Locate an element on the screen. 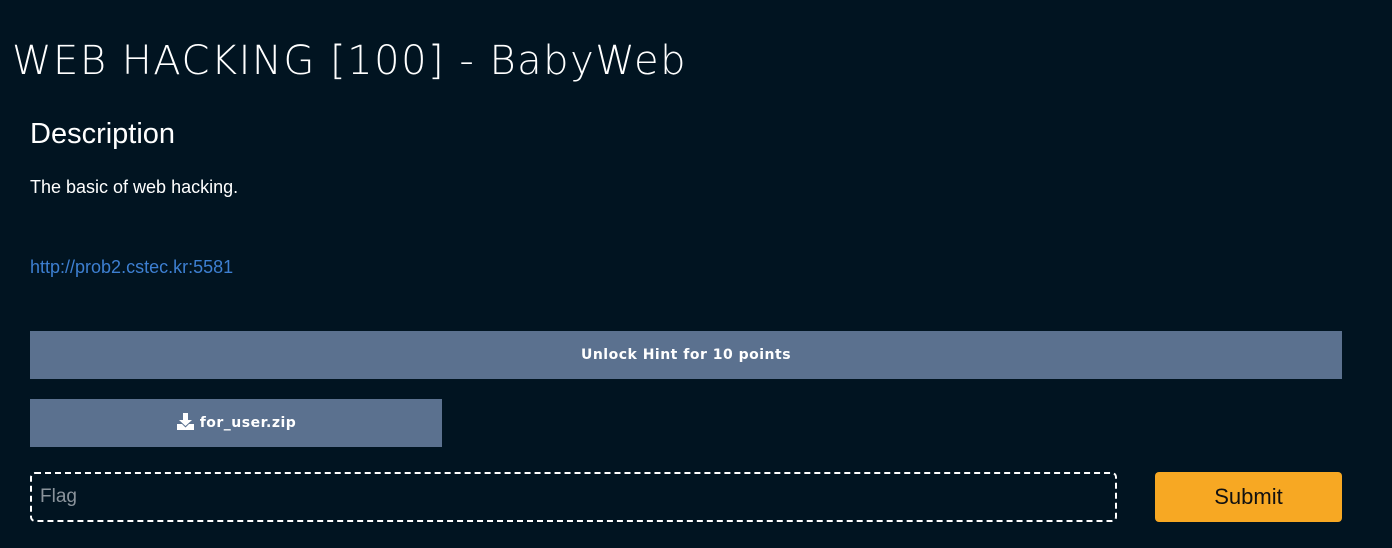  unlock-hint-label: Unlock Hint for 10 points is located at coordinates (686, 355).